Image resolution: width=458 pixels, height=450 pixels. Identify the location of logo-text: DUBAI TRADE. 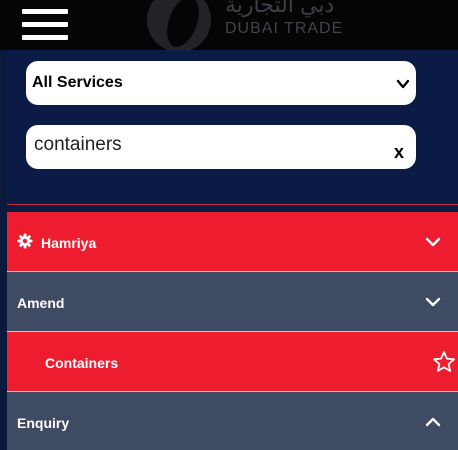
(284, 28).